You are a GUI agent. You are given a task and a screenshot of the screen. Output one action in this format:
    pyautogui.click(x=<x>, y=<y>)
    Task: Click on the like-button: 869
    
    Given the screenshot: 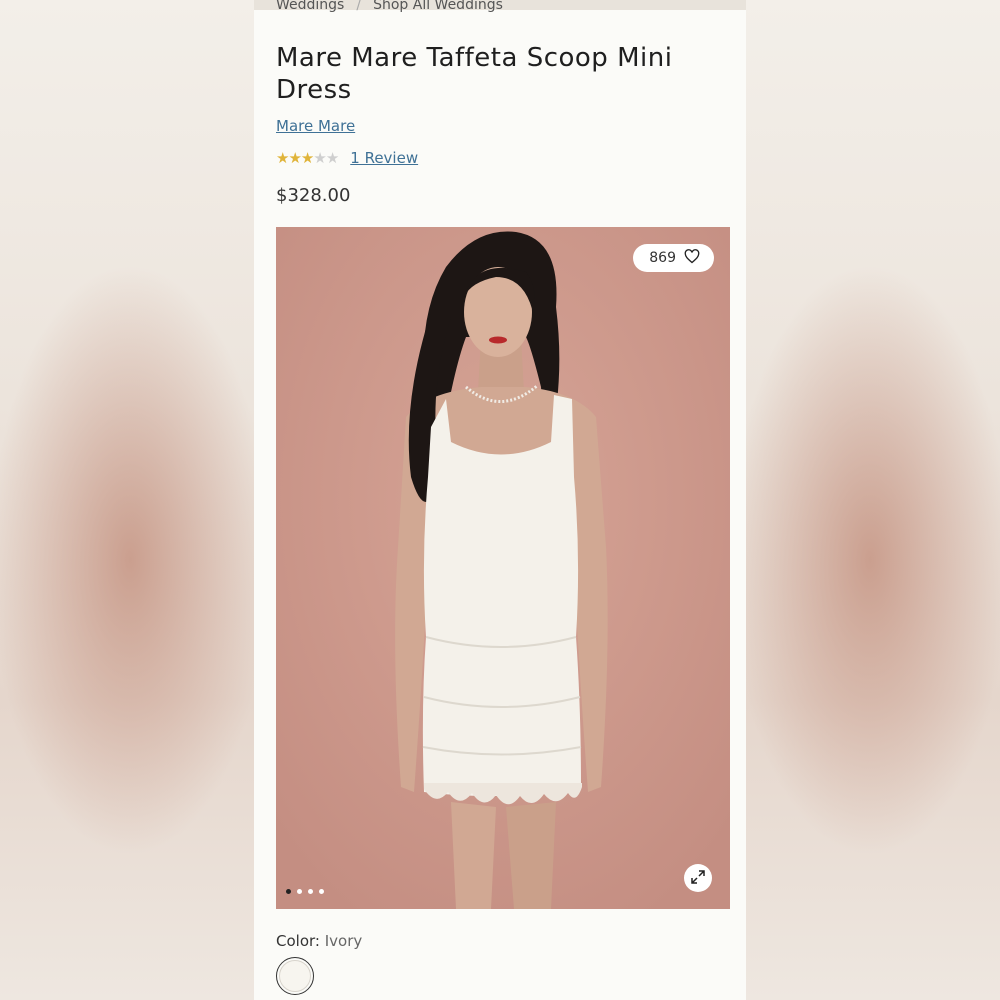 What is the action you would take?
    pyautogui.click(x=673, y=258)
    